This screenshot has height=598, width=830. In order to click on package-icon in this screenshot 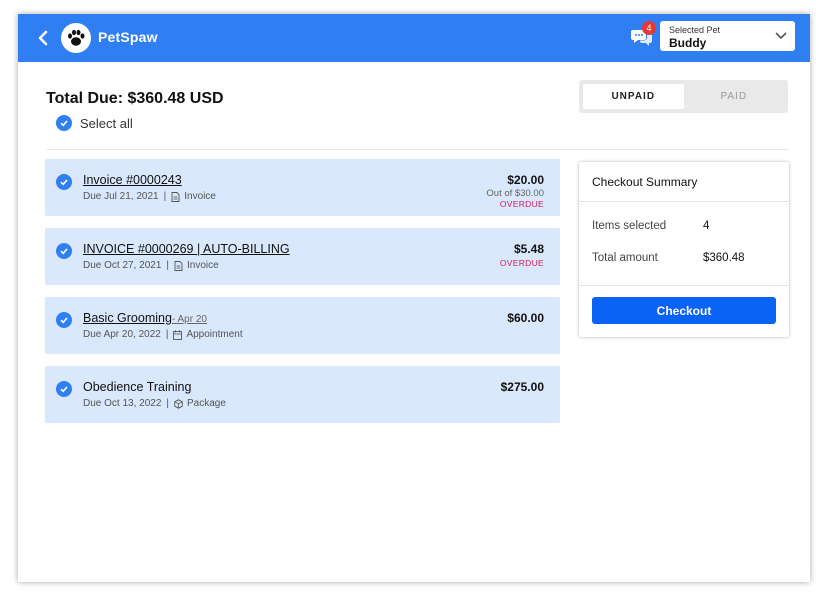, I will do `click(178, 403)`.